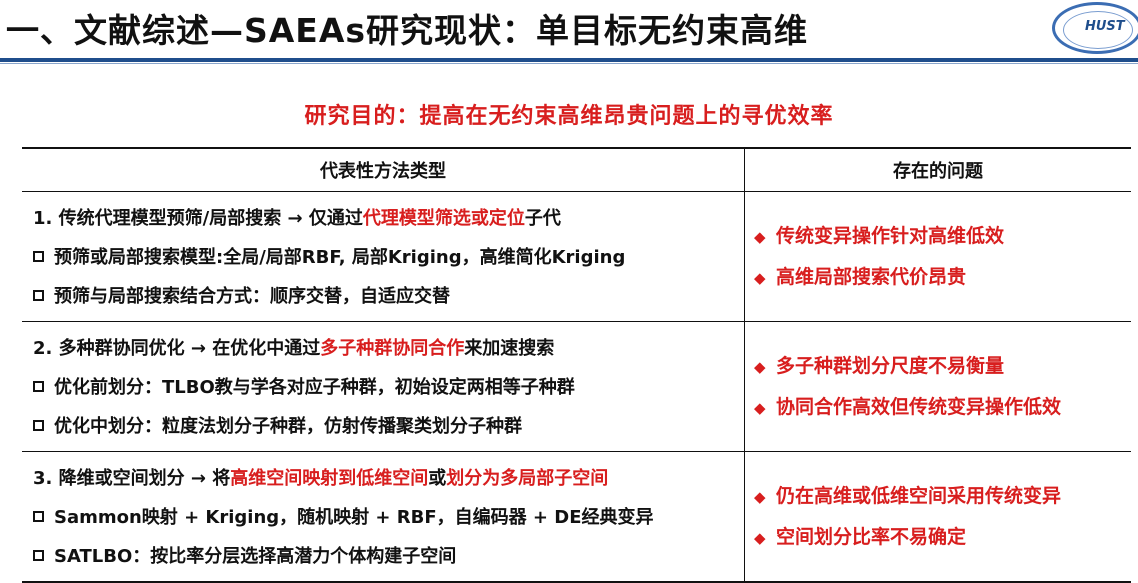  What do you see at coordinates (1105, 26) in the screenshot?
I see `logo-text: HUST` at bounding box center [1105, 26].